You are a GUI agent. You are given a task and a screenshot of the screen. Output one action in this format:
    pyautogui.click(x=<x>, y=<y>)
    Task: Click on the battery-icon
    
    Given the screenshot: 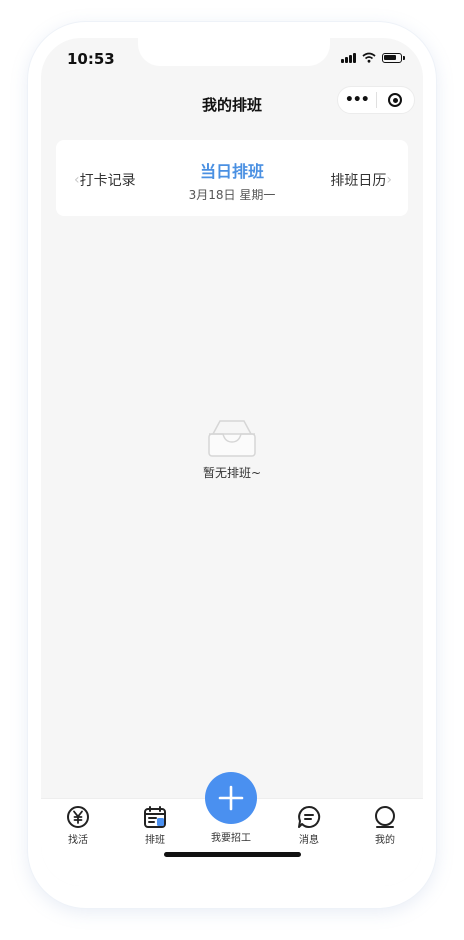 What is the action you would take?
    pyautogui.click(x=392, y=57)
    